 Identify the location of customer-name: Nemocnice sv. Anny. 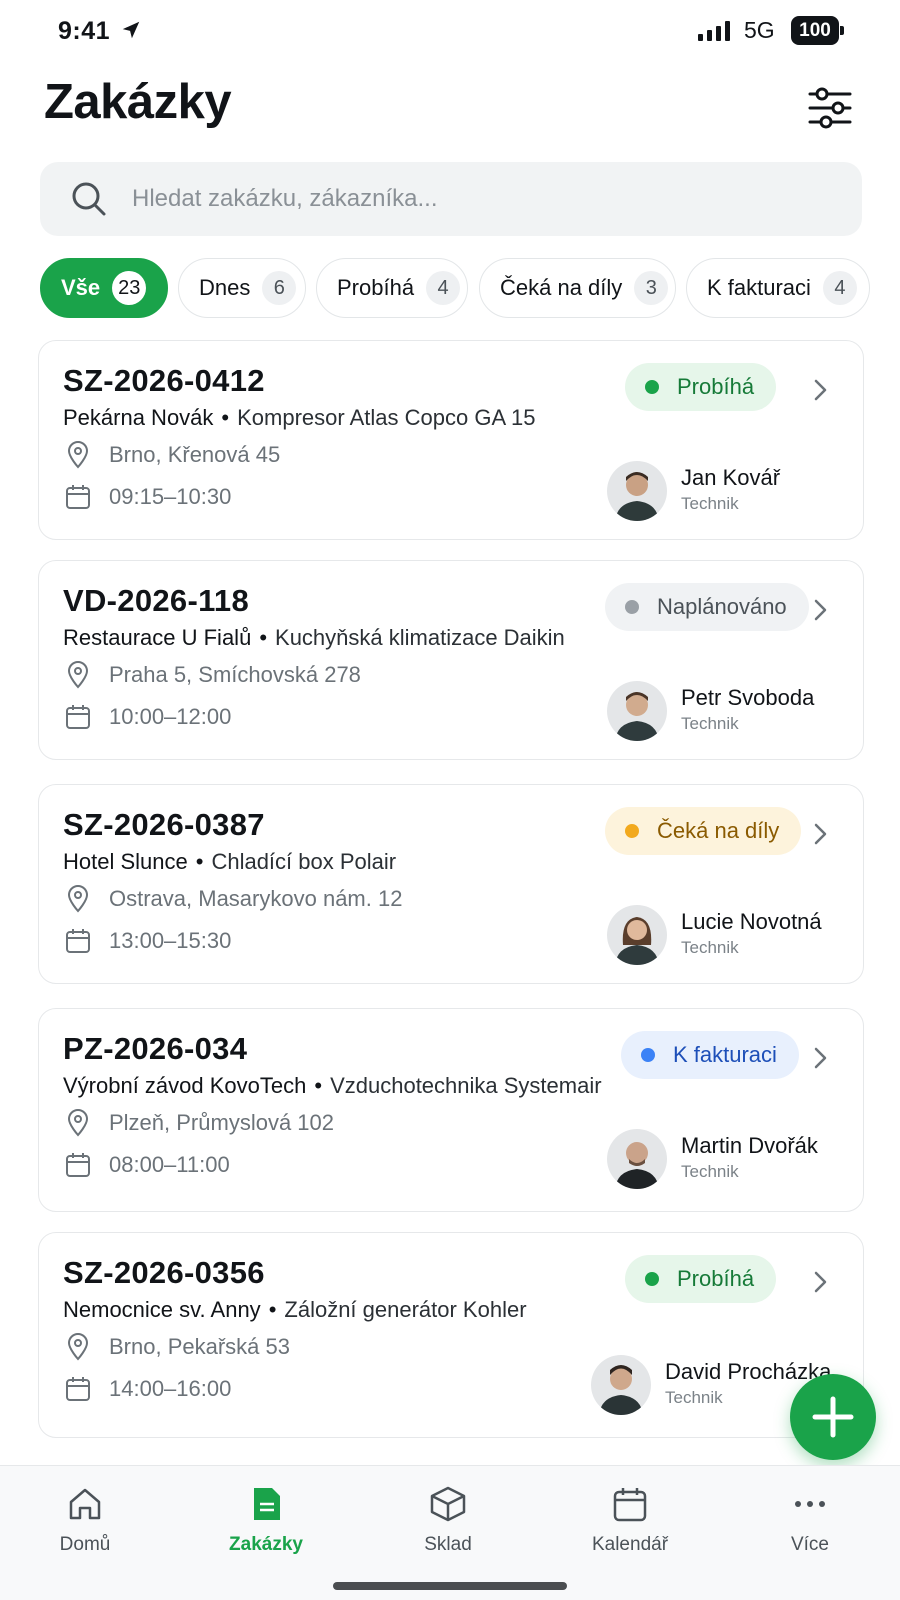
(162, 1309).